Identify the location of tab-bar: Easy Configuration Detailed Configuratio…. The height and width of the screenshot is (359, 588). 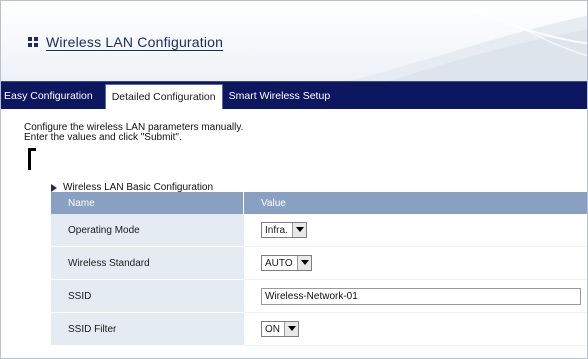
(294, 95).